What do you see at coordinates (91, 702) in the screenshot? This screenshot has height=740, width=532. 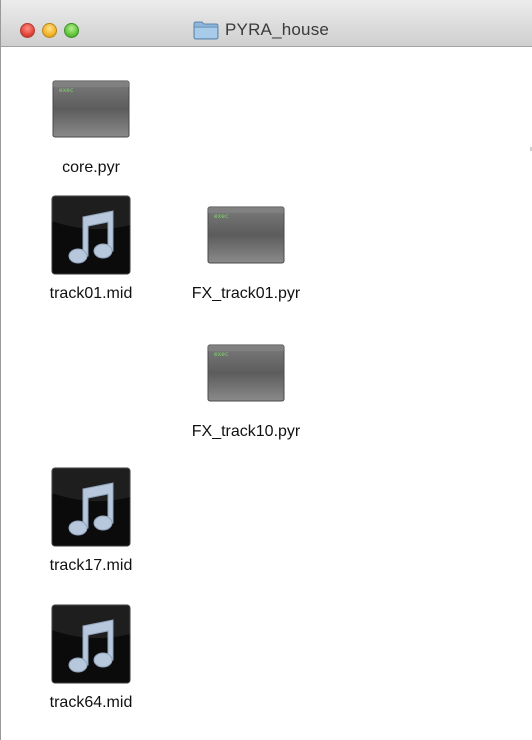 I see `file-name: track64.mid` at bounding box center [91, 702].